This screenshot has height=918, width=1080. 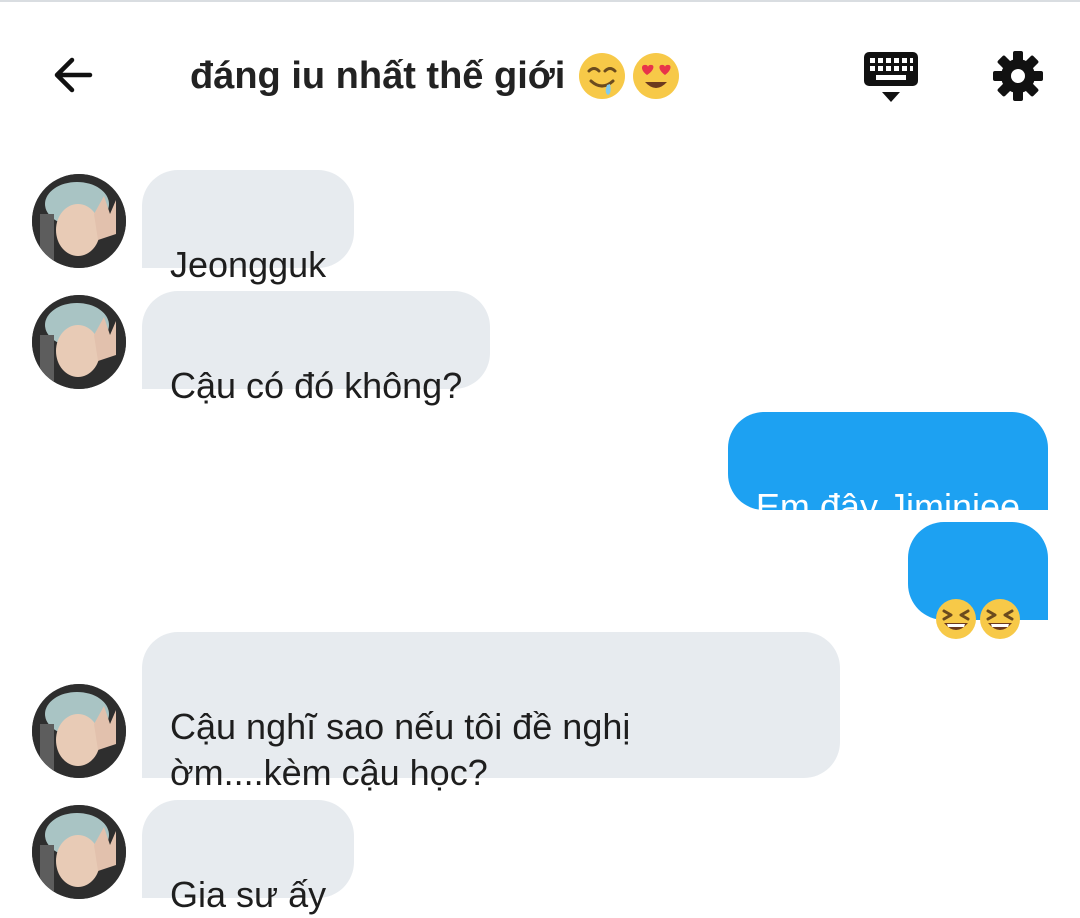 I want to click on incoming-message-bubble: Jeongguk, so click(x=248, y=227).